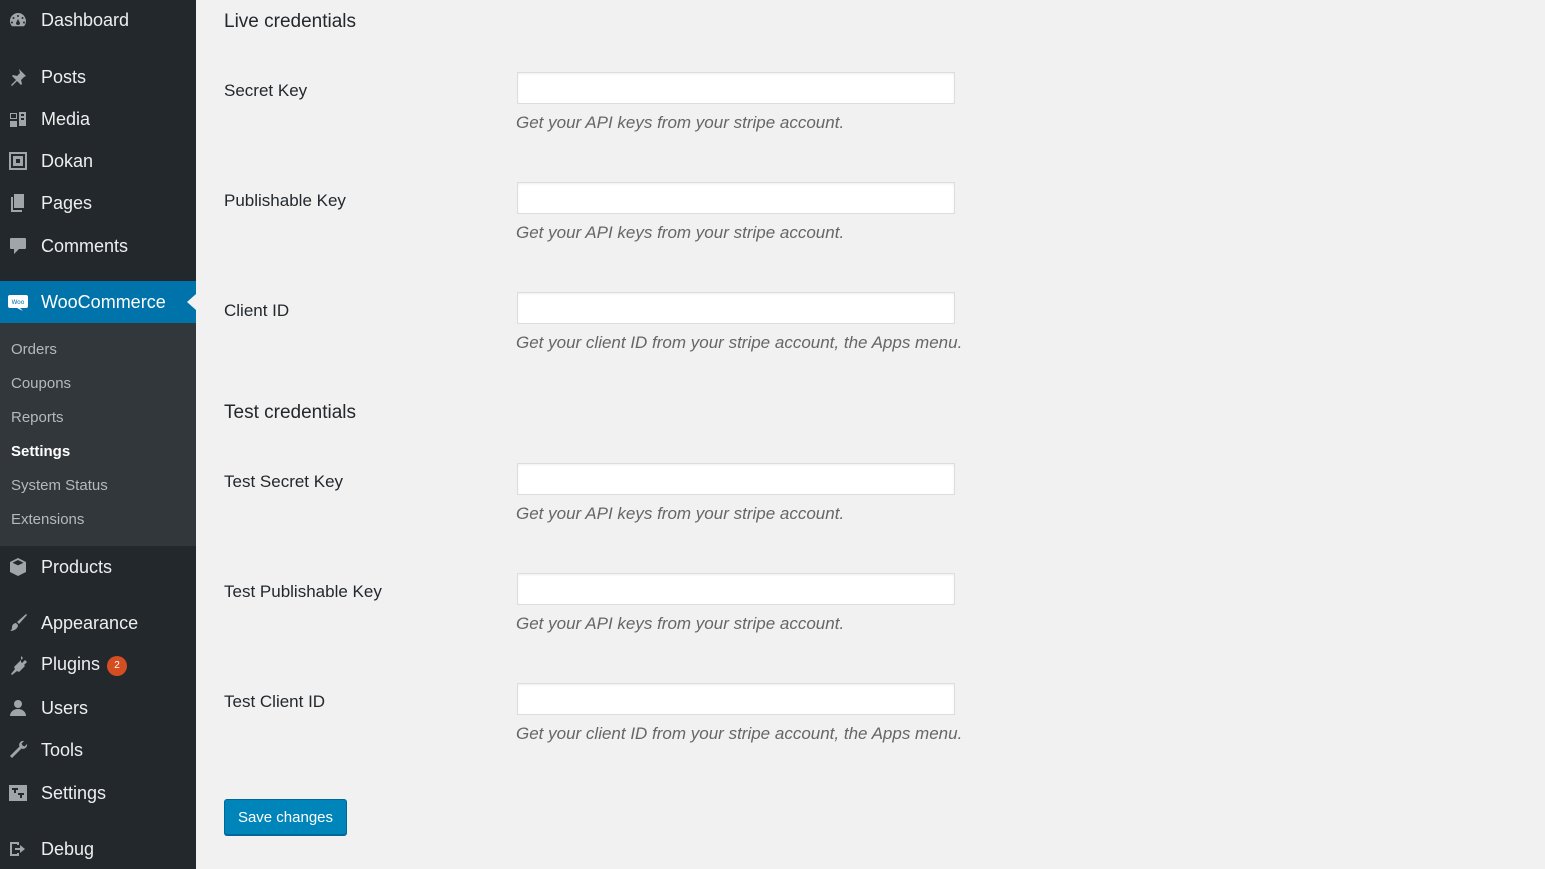 The width and height of the screenshot is (1545, 869). I want to click on test-client-id-input, so click(736, 699).